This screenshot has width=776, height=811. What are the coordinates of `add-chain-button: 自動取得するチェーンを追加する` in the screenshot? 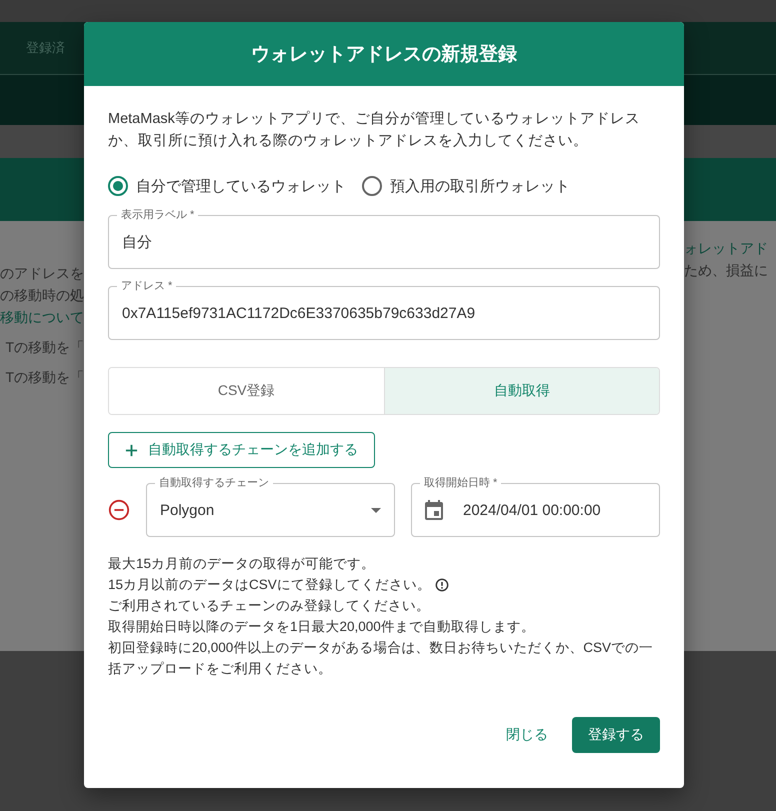 It's located at (241, 450).